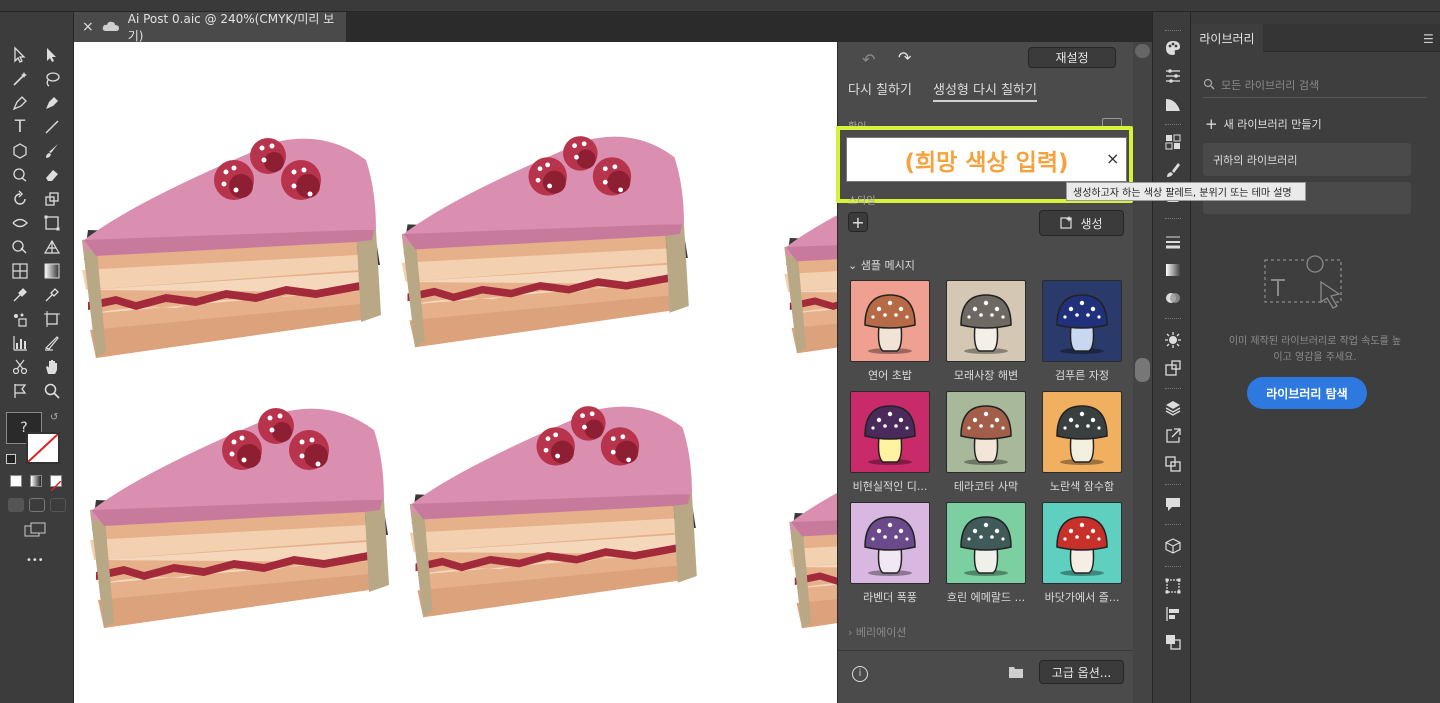  What do you see at coordinates (37, 505) in the screenshot?
I see `draw-behind-icon` at bounding box center [37, 505].